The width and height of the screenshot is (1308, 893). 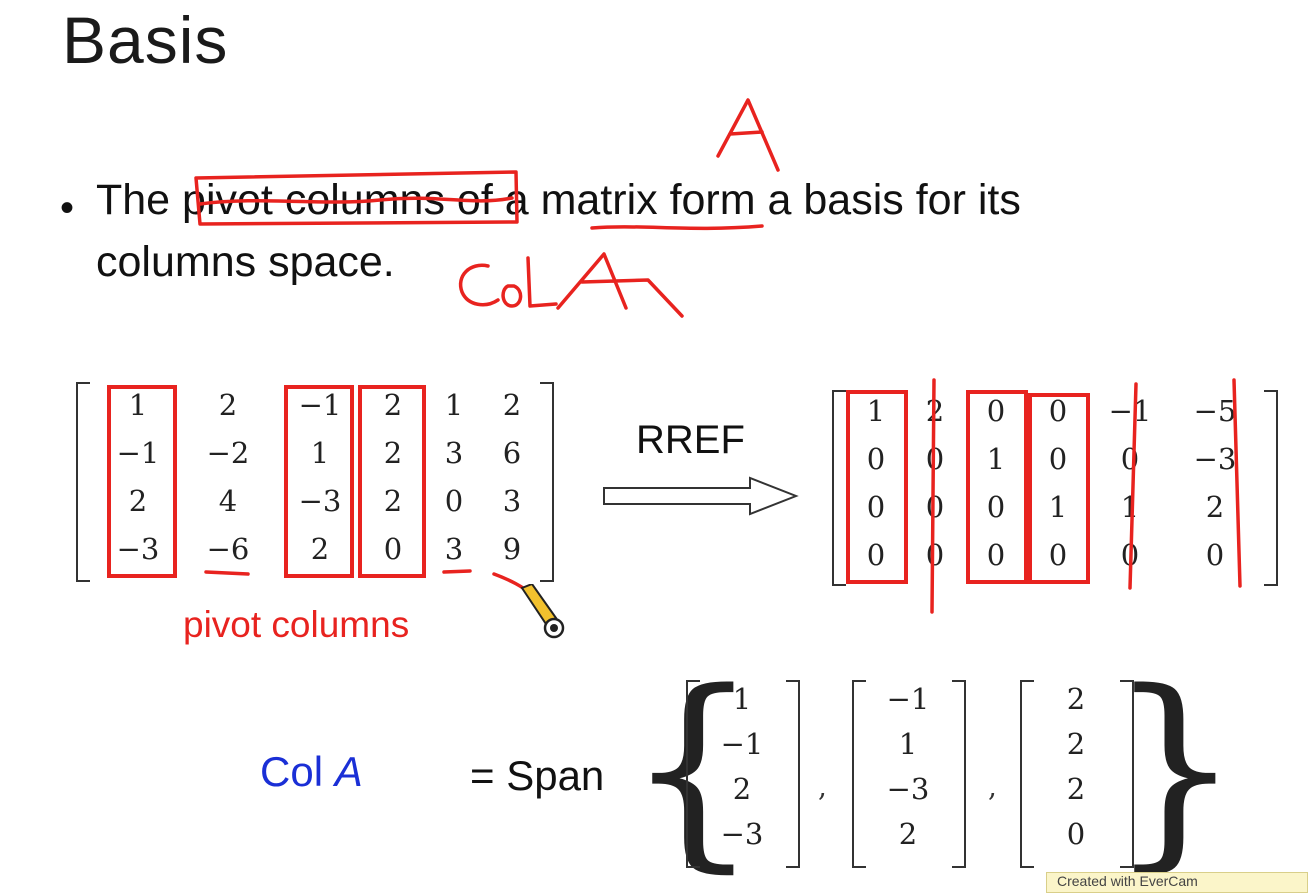 What do you see at coordinates (479, 285) in the screenshot?
I see `ink-col-a` at bounding box center [479, 285].